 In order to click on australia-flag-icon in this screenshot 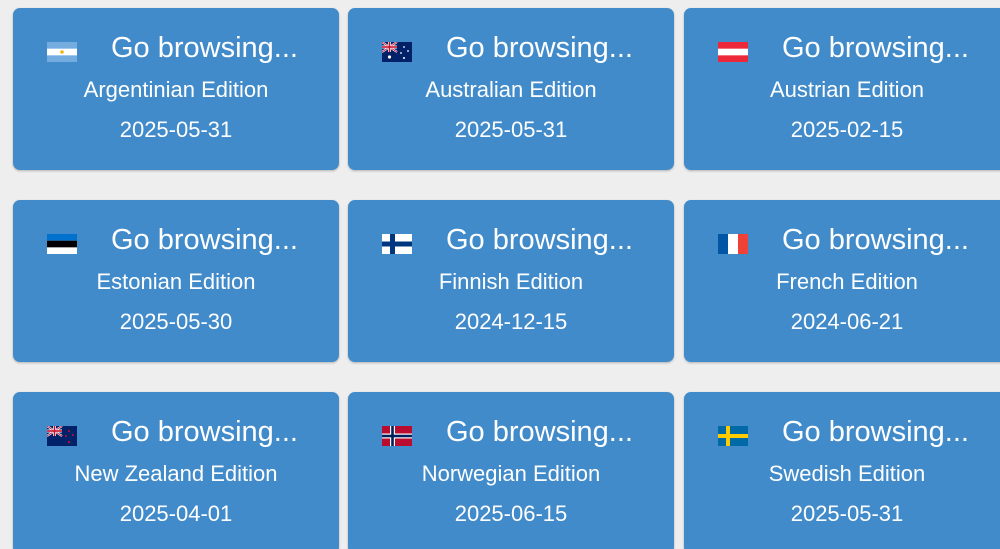, I will do `click(397, 52)`.